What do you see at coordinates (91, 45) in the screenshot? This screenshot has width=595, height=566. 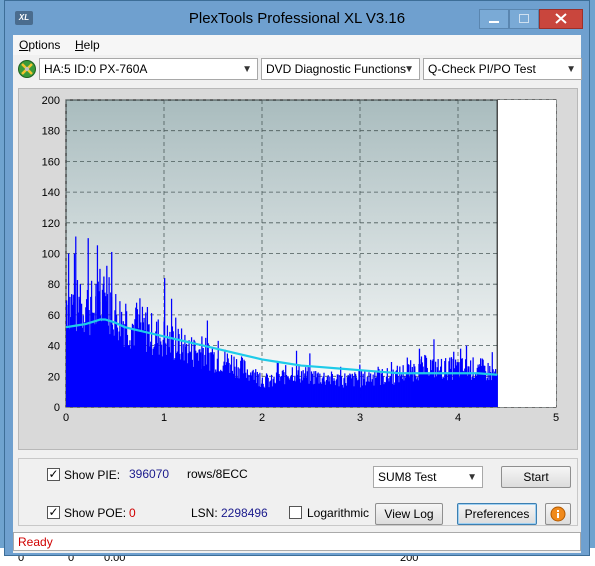 I see `menu-help-label: elp` at bounding box center [91, 45].